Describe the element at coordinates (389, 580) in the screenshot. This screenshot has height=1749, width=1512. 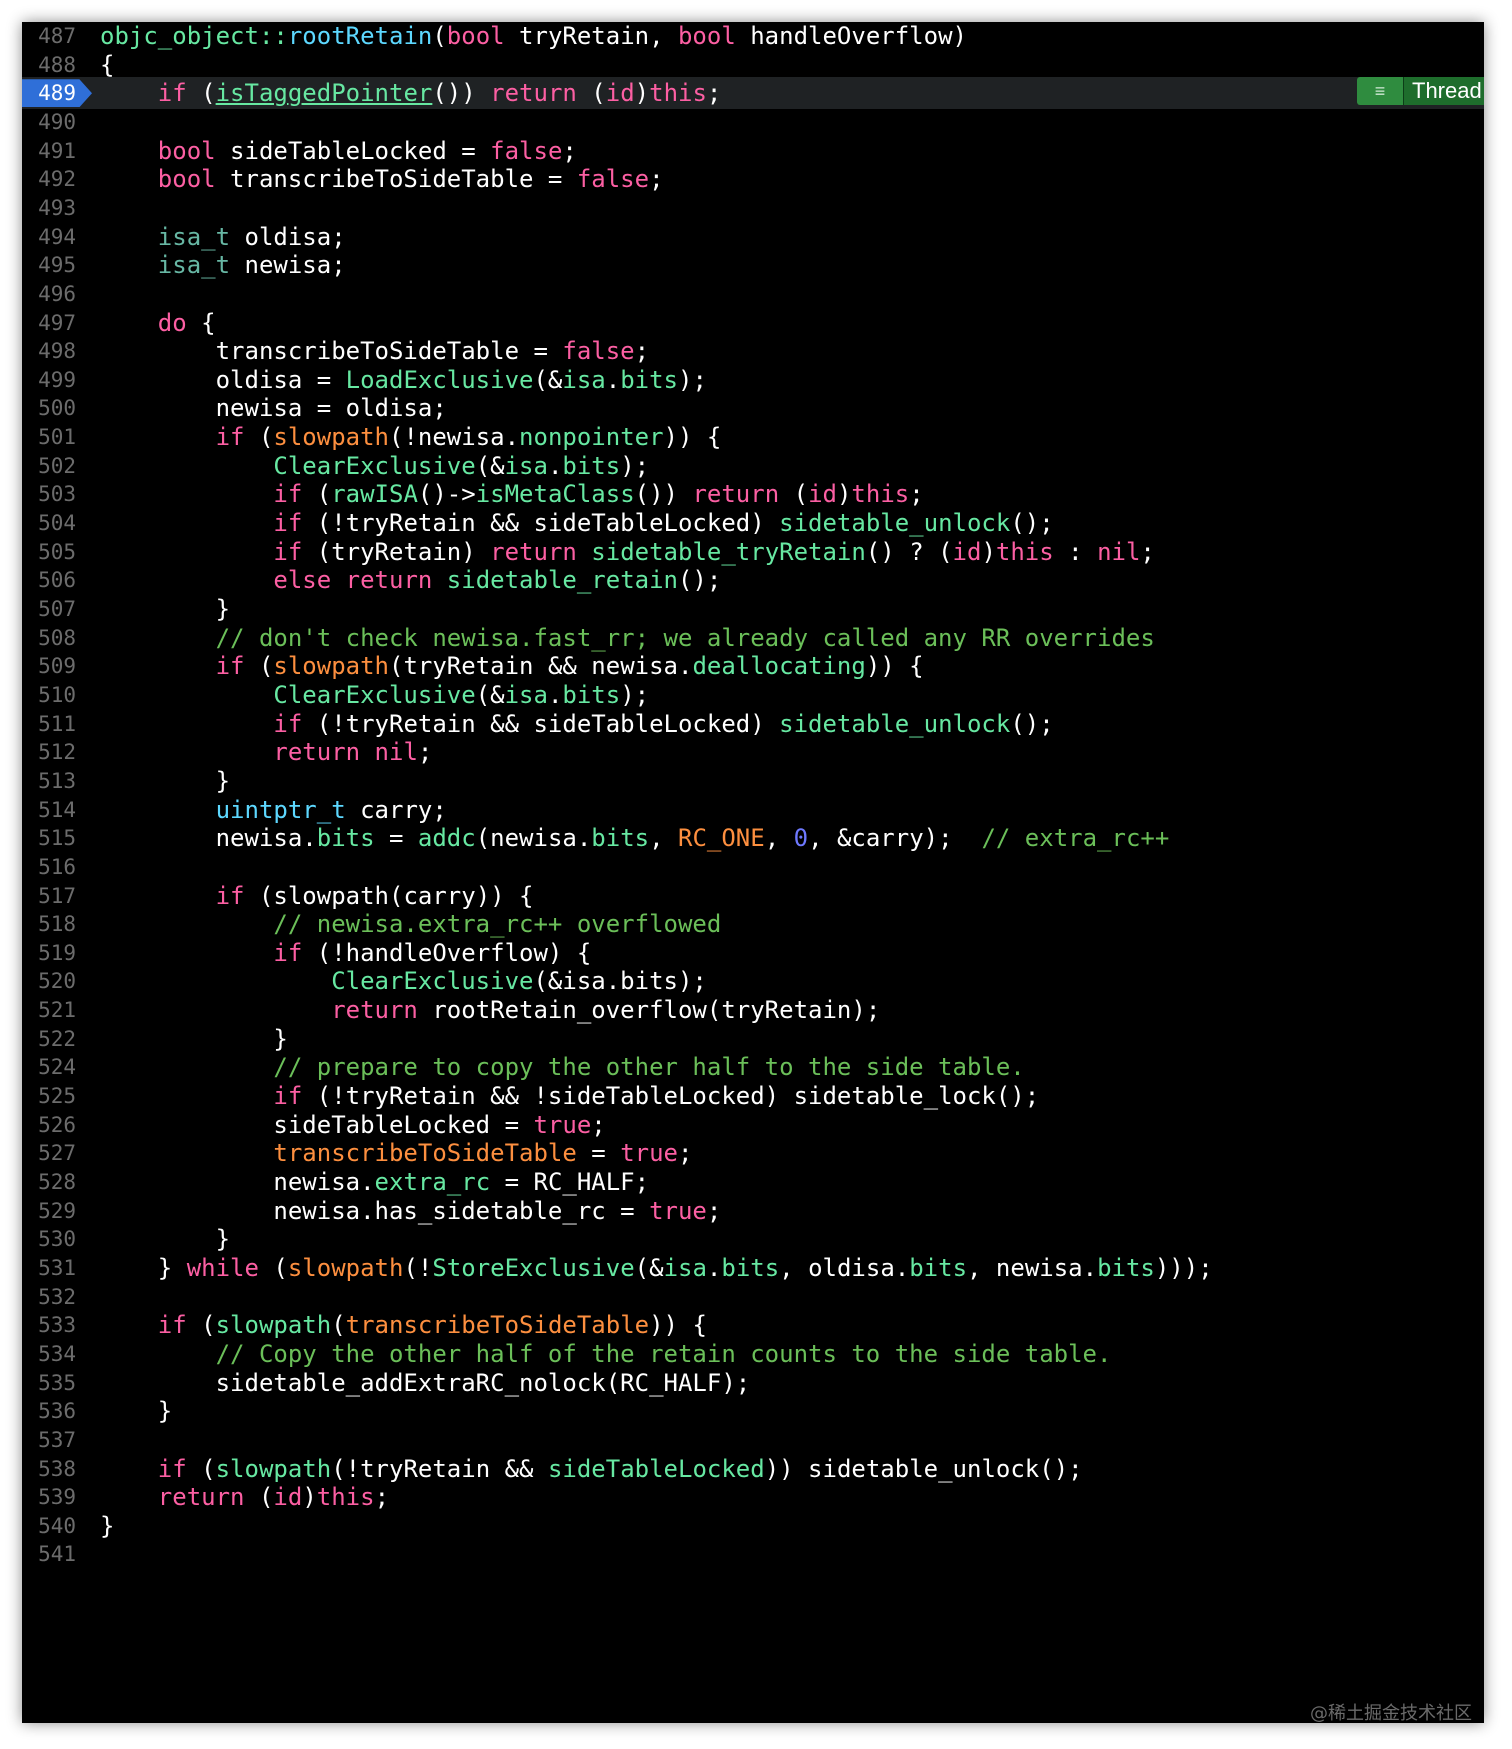
I see `code-token: return` at that location.